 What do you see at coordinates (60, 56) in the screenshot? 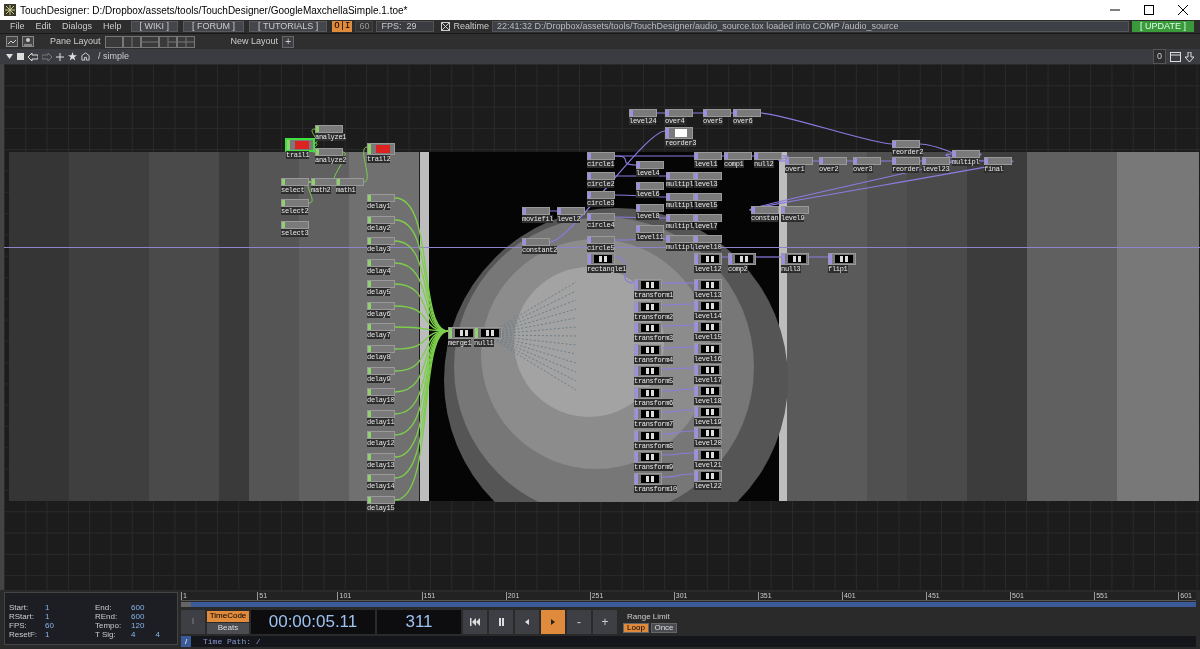
I see `plus-icon` at bounding box center [60, 56].